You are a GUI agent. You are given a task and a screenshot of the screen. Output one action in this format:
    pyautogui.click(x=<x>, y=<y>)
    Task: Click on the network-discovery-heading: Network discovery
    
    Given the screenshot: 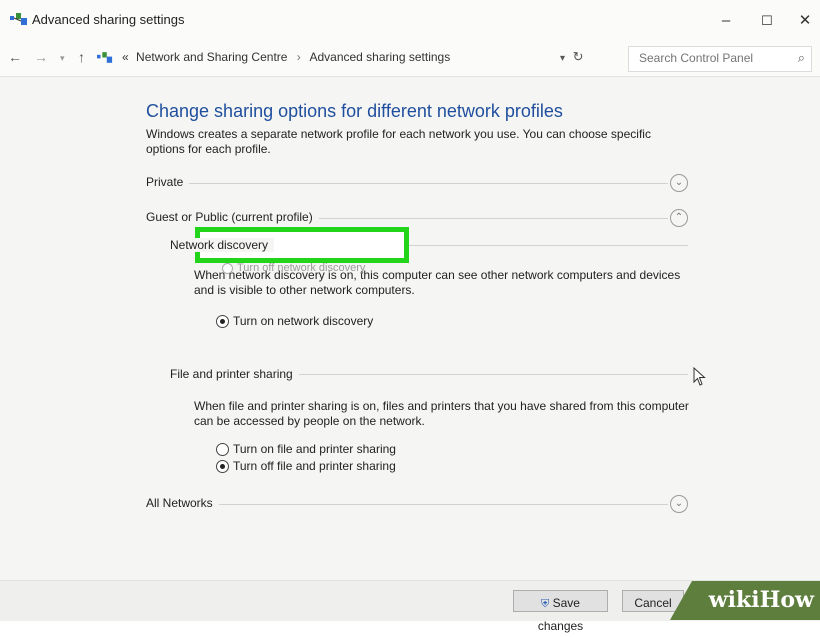 What is the action you would take?
    pyautogui.click(x=222, y=245)
    